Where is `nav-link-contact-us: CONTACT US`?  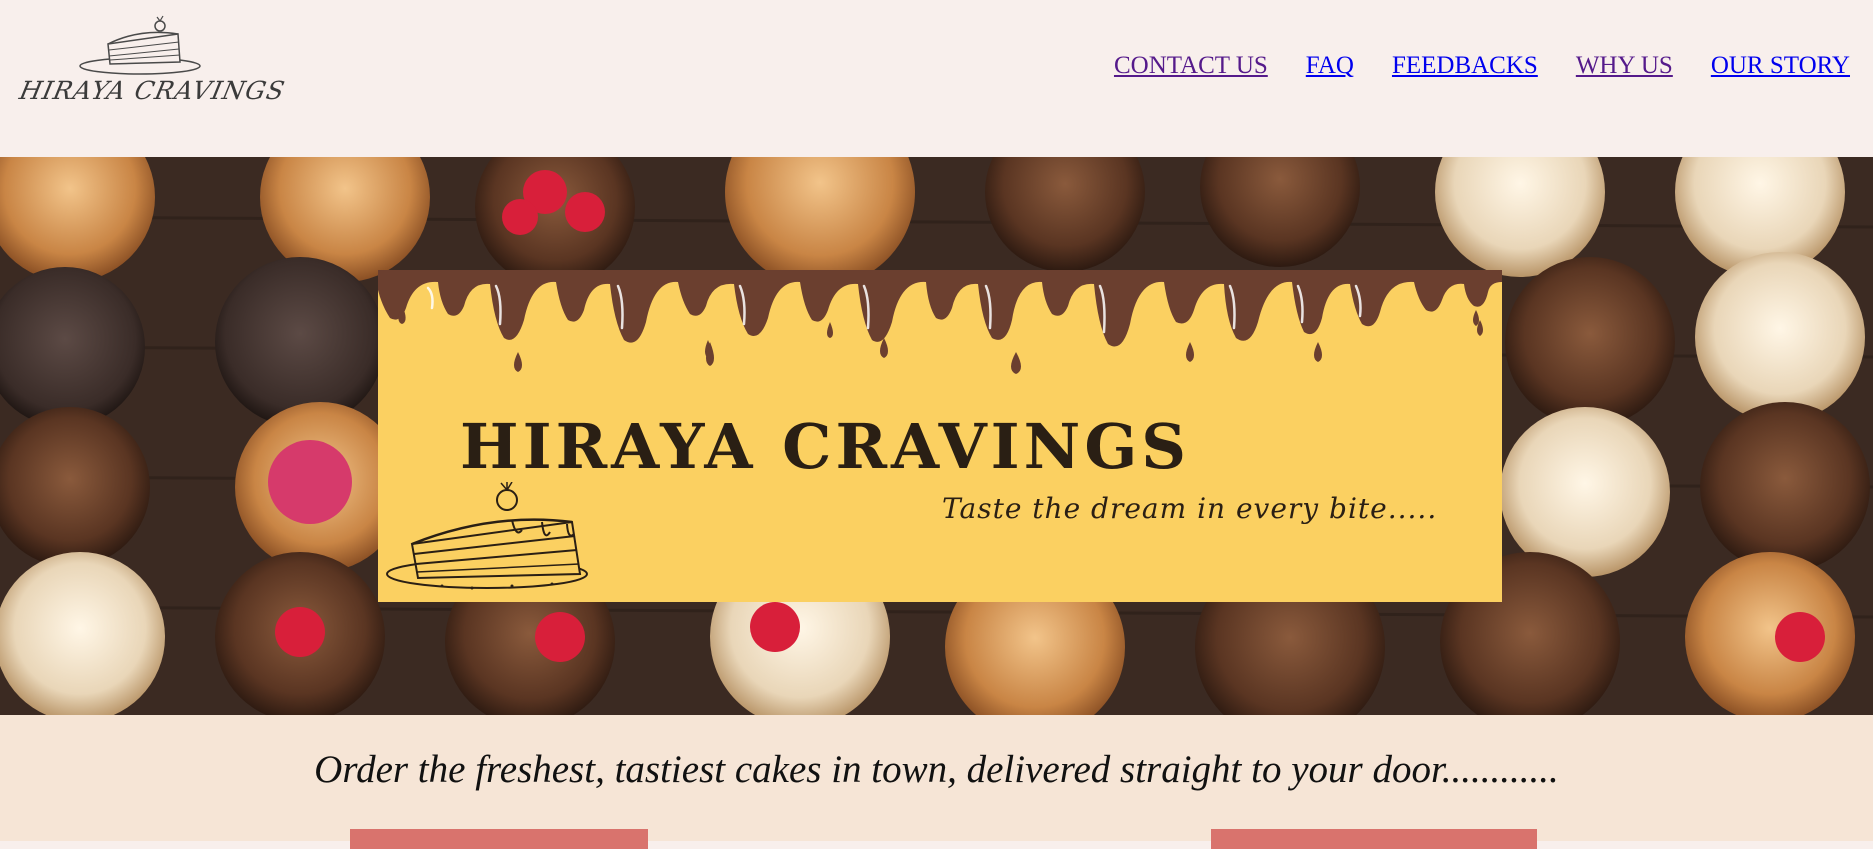 nav-link-contact-us: CONTACT US is located at coordinates (1191, 66).